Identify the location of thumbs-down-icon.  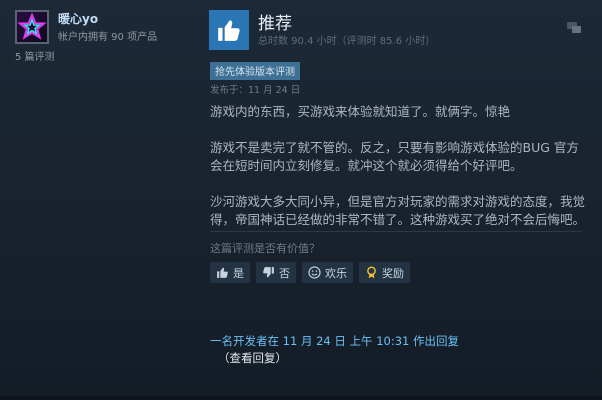
(268, 273).